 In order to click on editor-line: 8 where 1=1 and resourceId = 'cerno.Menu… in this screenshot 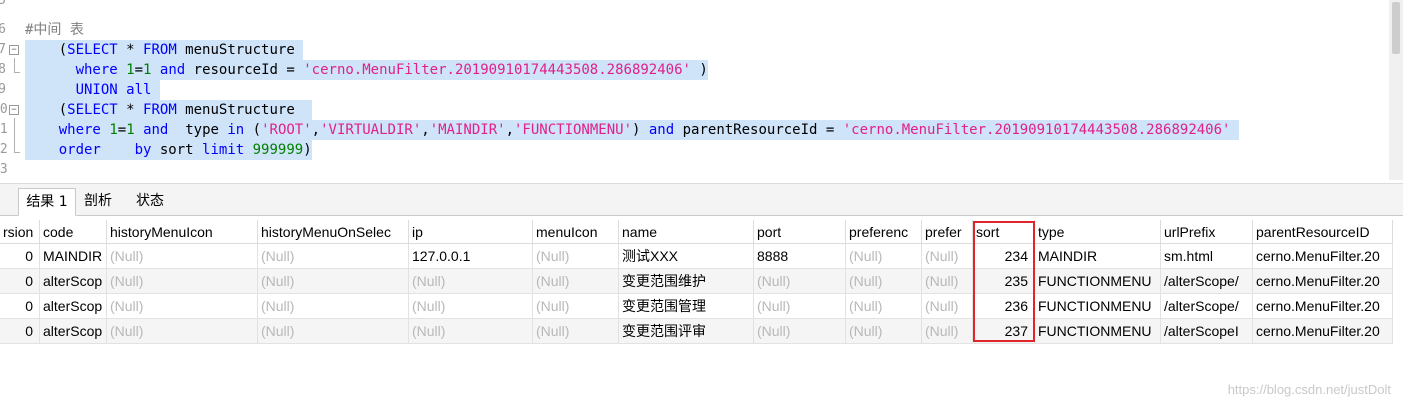, I will do `click(701, 70)`.